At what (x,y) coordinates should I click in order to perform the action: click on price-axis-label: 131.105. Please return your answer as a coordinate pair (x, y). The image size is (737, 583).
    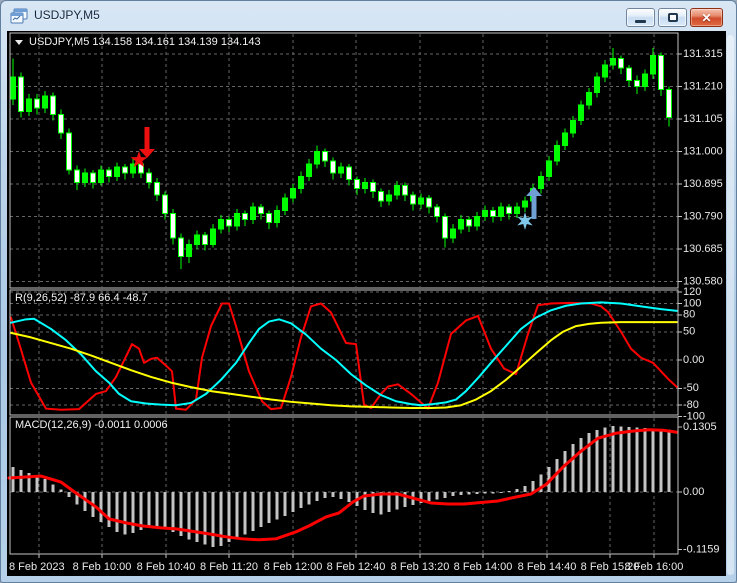
    Looking at the image, I should click on (703, 119).